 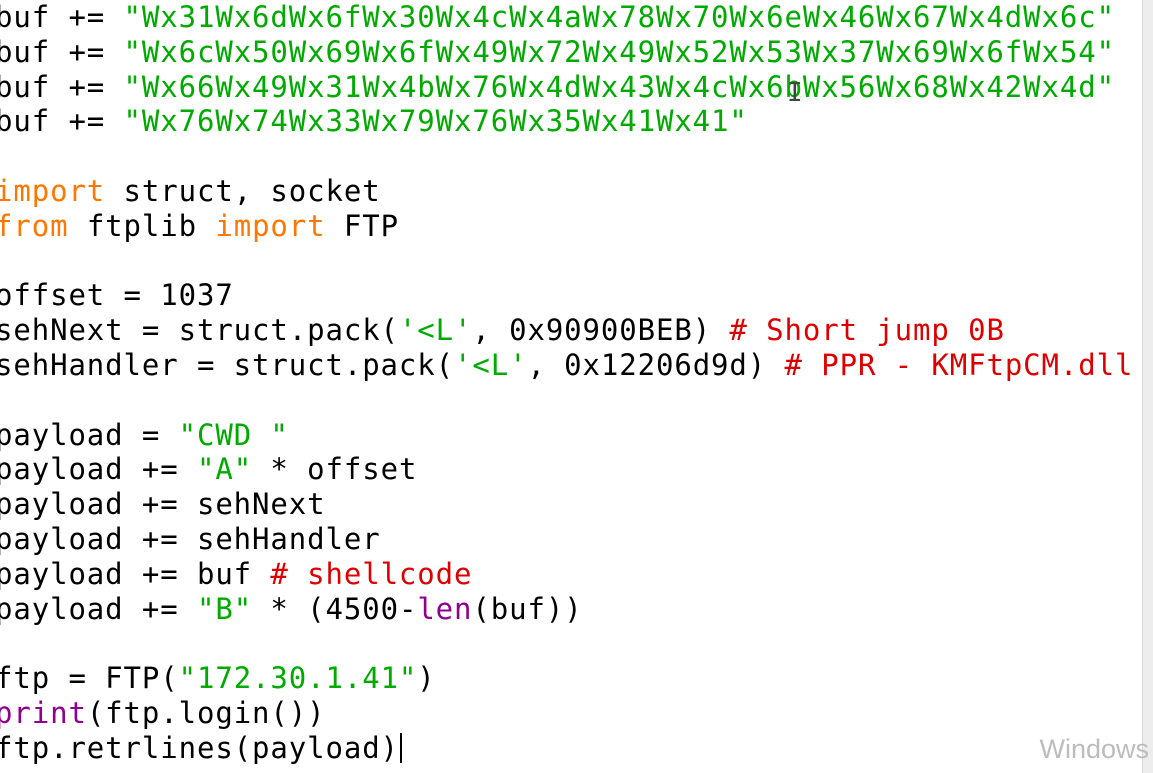 What do you see at coordinates (243, 190) in the screenshot?
I see `code-text: struct, socket` at bounding box center [243, 190].